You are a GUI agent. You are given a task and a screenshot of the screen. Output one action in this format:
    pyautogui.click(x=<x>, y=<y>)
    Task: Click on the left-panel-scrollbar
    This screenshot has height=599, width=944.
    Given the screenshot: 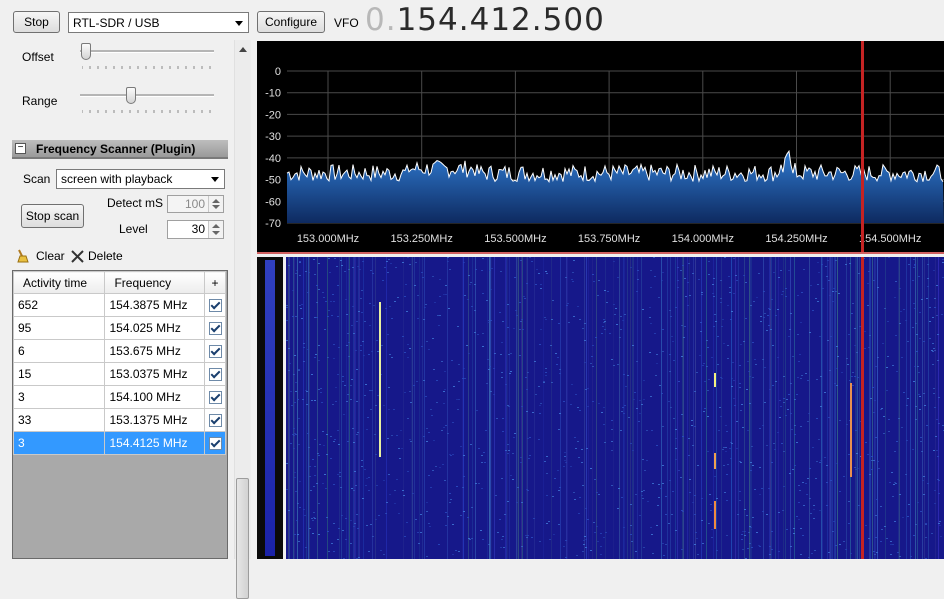 What is the action you would take?
    pyautogui.click(x=242, y=319)
    